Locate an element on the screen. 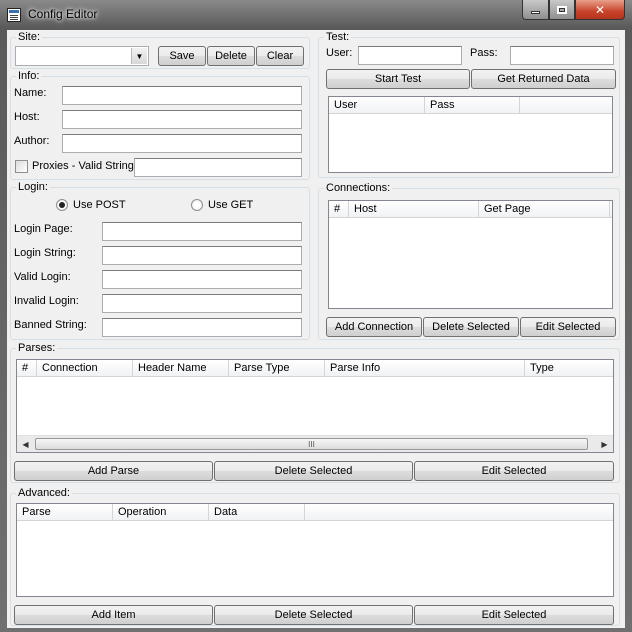 The image size is (632, 632). use-post-label: Use POST is located at coordinates (99, 205).